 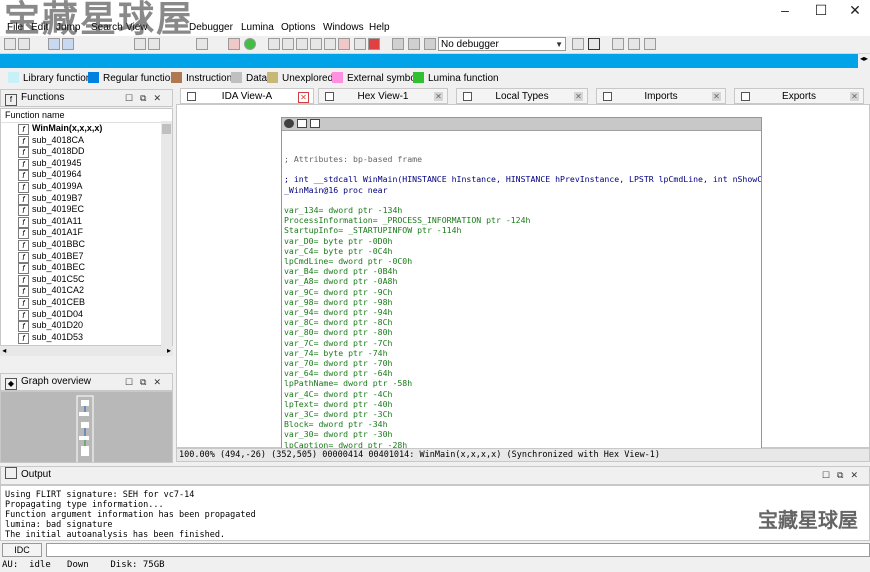 I want to click on disassembly-line: var_98= dword ptr -98h, so click(x=338, y=302).